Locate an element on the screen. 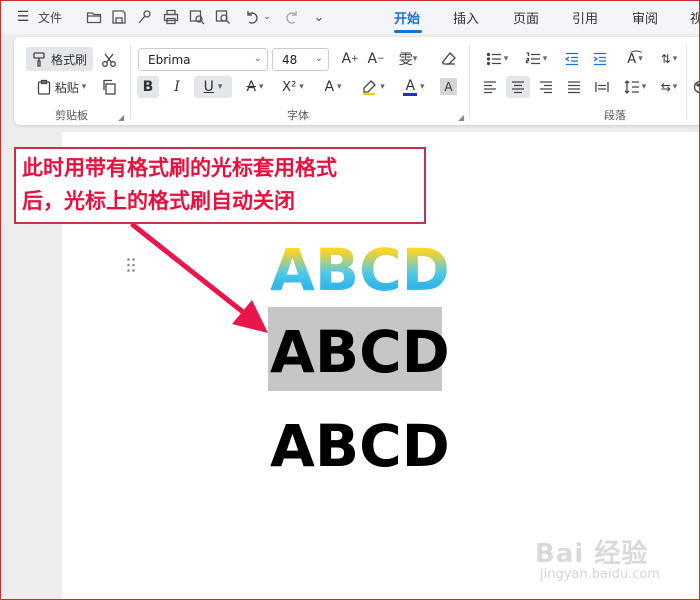 Image resolution: width=700 pixels, height=600 pixels. highlight-button: ▾ is located at coordinates (373, 87).